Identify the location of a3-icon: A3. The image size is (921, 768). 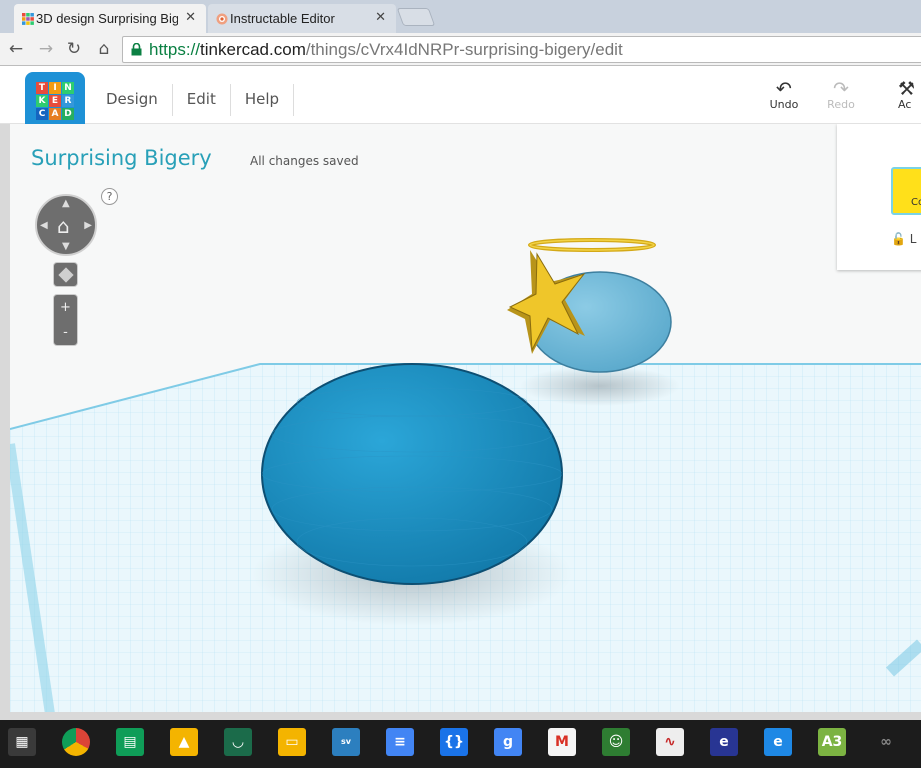
(832, 742).